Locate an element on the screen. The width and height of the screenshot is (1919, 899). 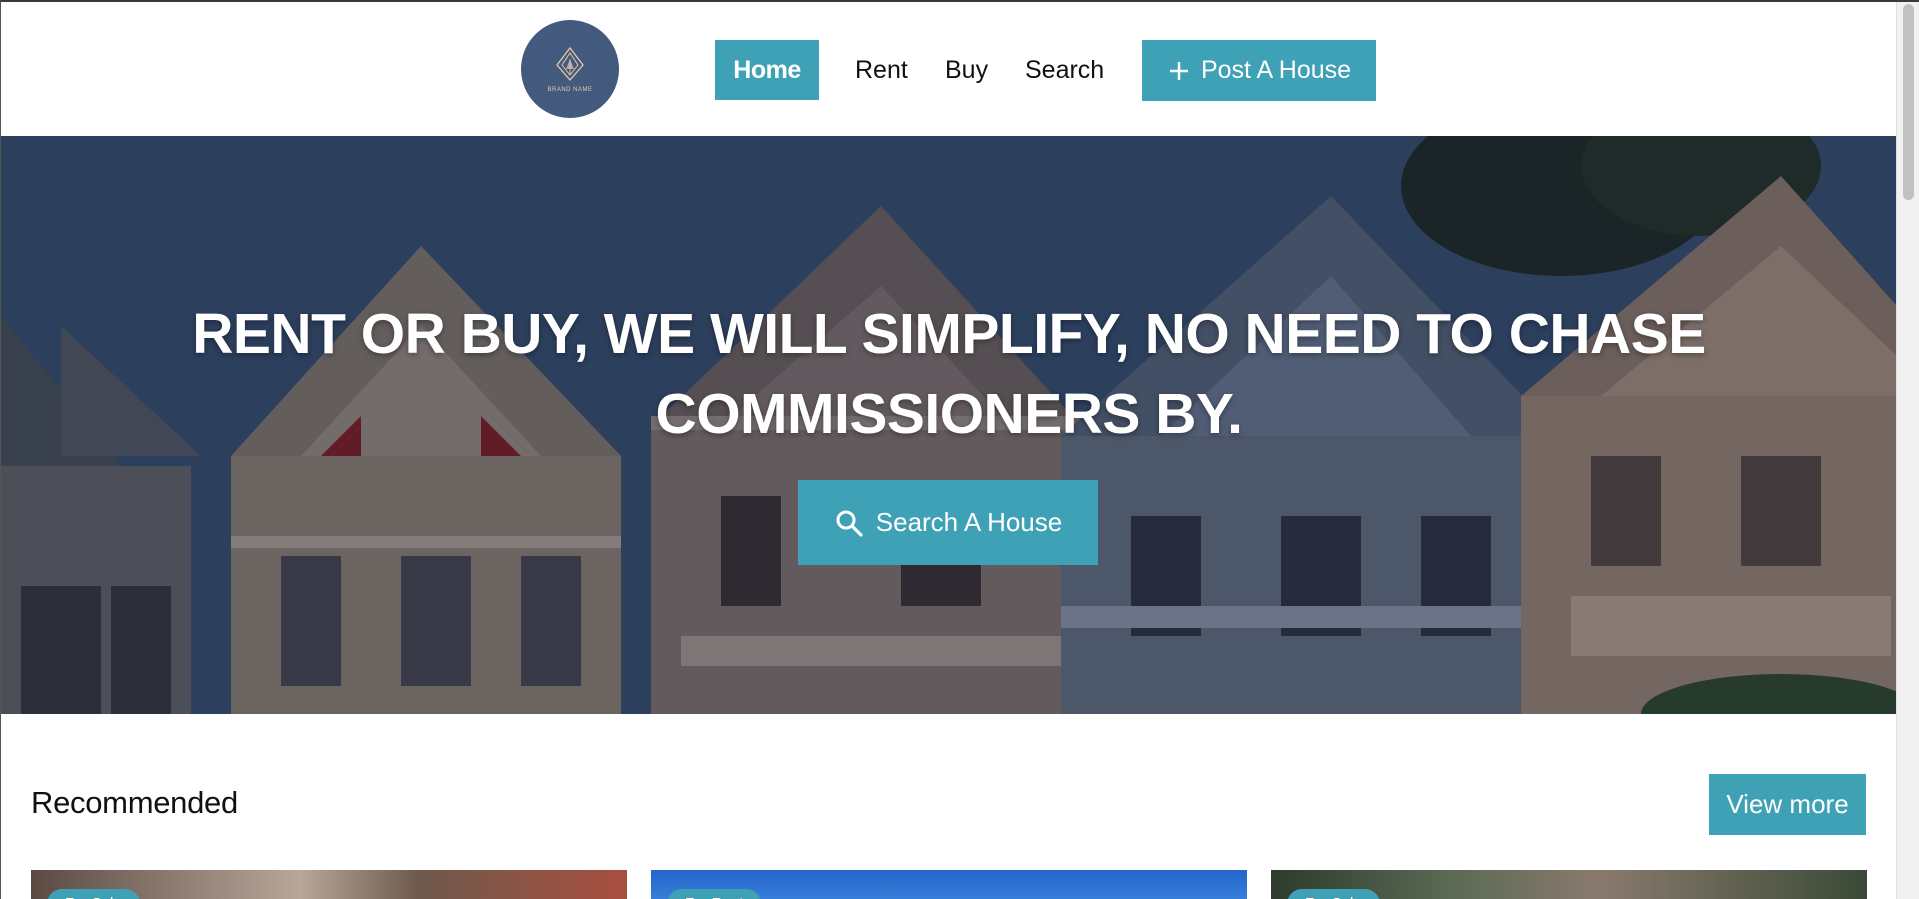
nav-buy: Buy is located at coordinates (966, 70).